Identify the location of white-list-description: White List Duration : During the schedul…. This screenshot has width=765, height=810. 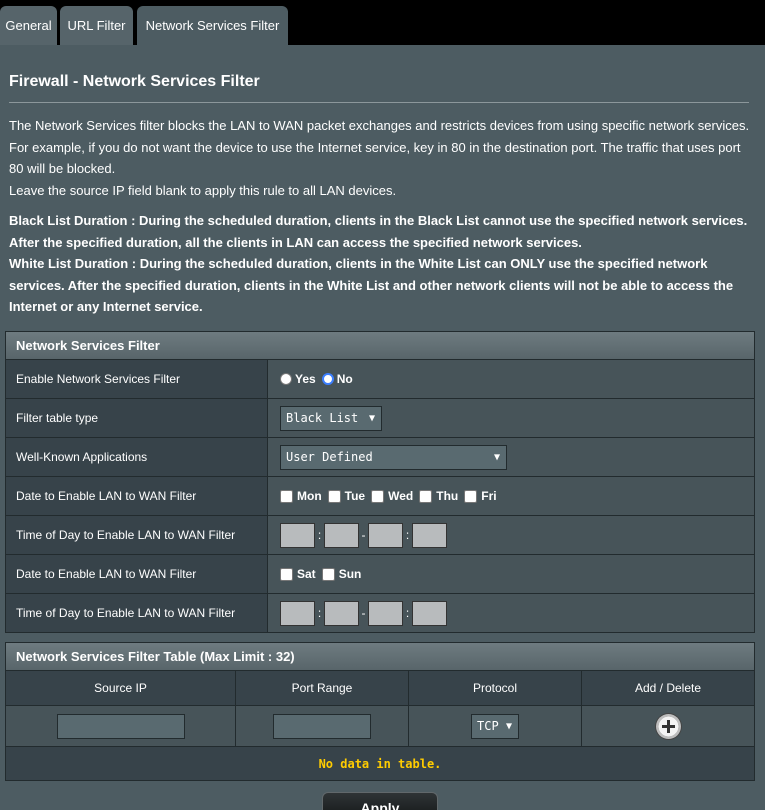
(371, 285).